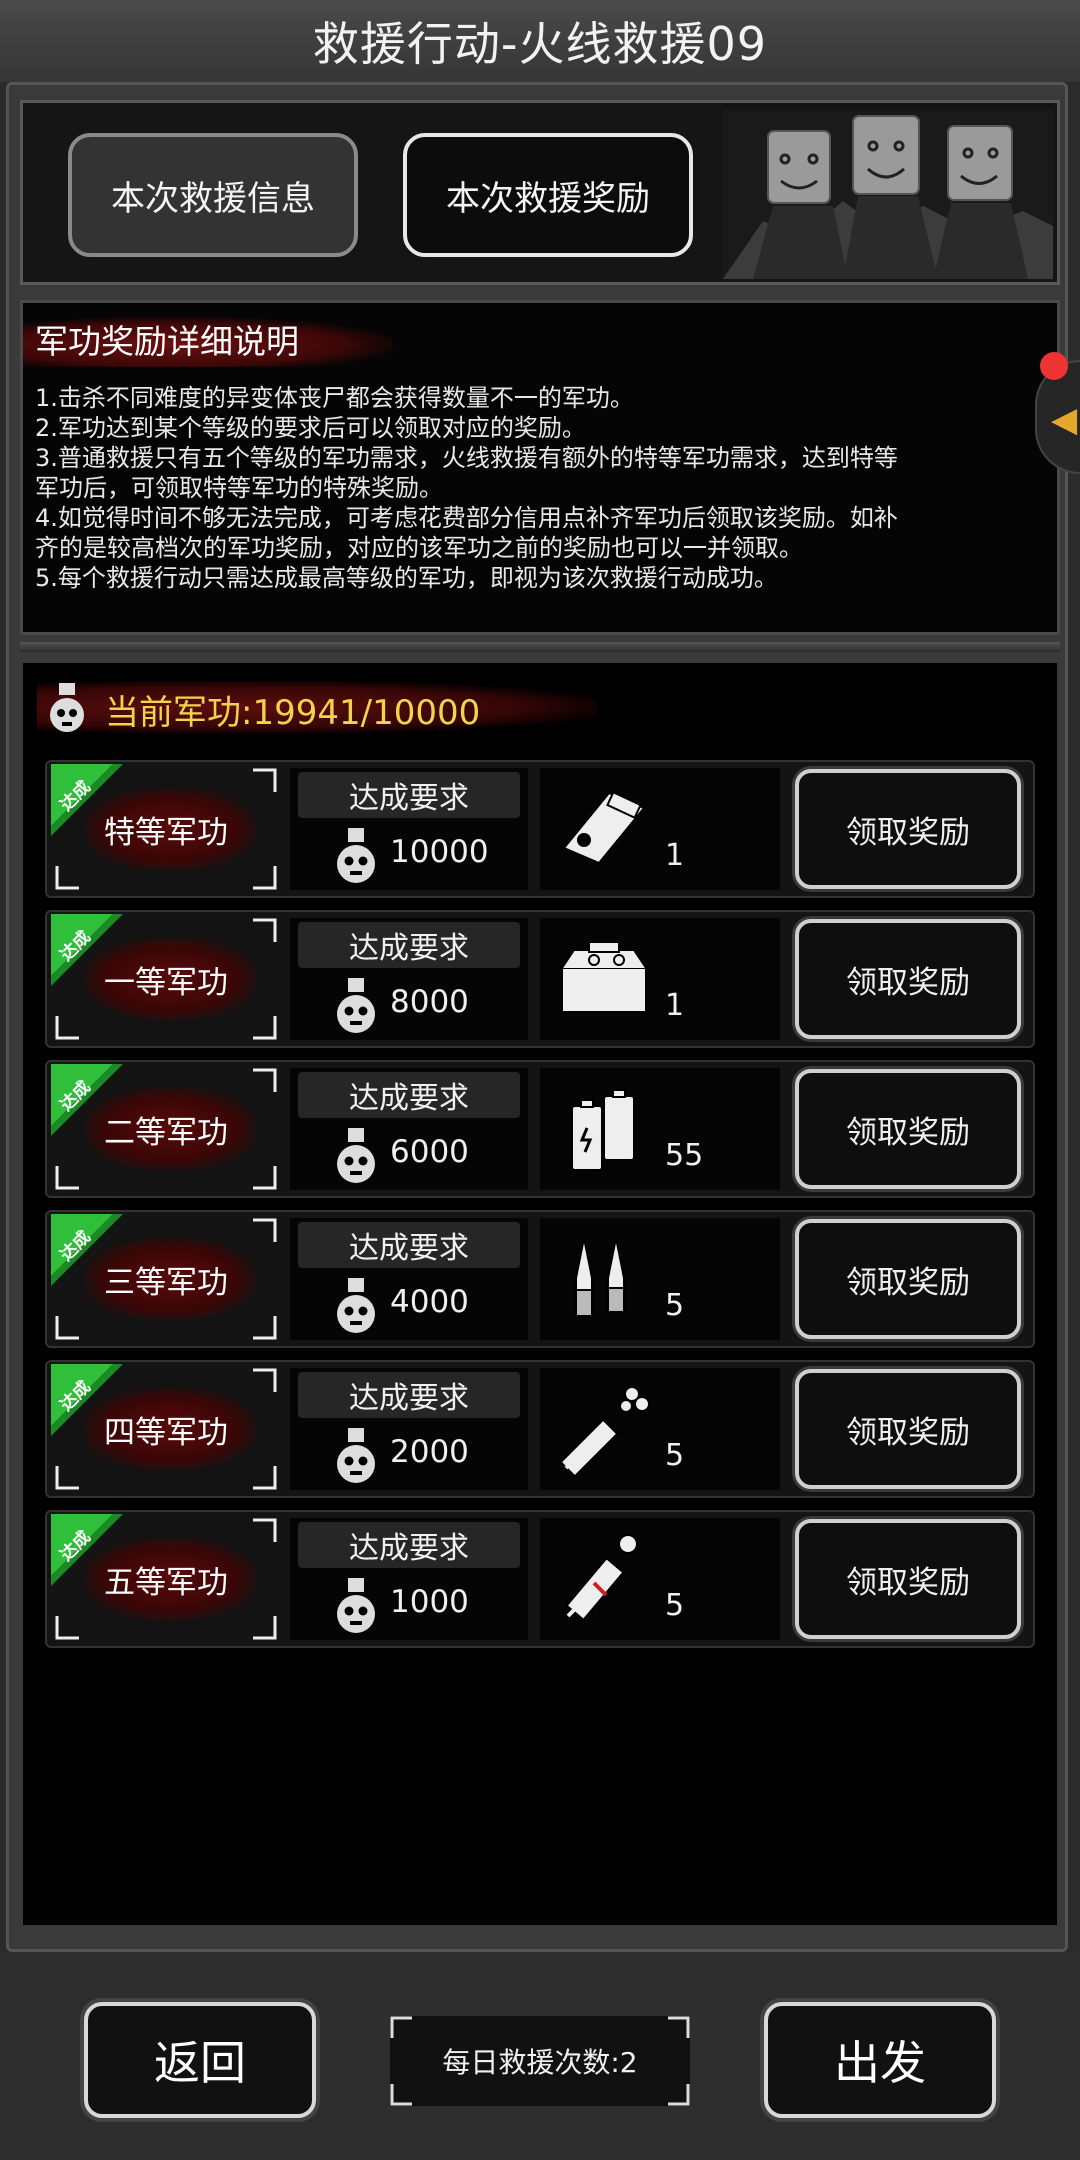 This screenshot has width=1080, height=2160. What do you see at coordinates (200, 2060) in the screenshot?
I see `back-button: 返回` at bounding box center [200, 2060].